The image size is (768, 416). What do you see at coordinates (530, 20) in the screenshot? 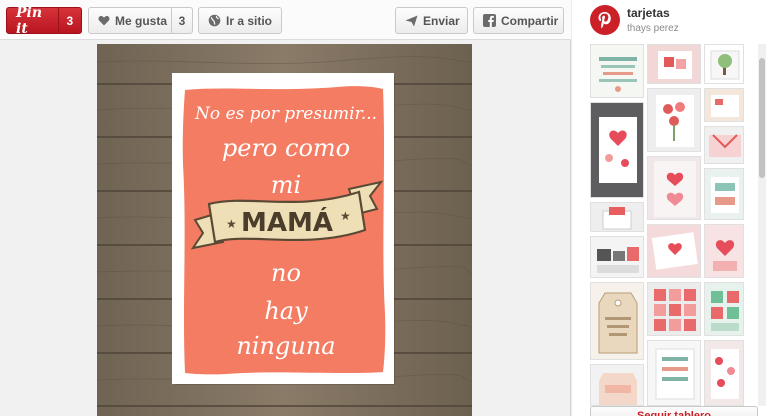
I see `share-label: Compartir` at bounding box center [530, 20].